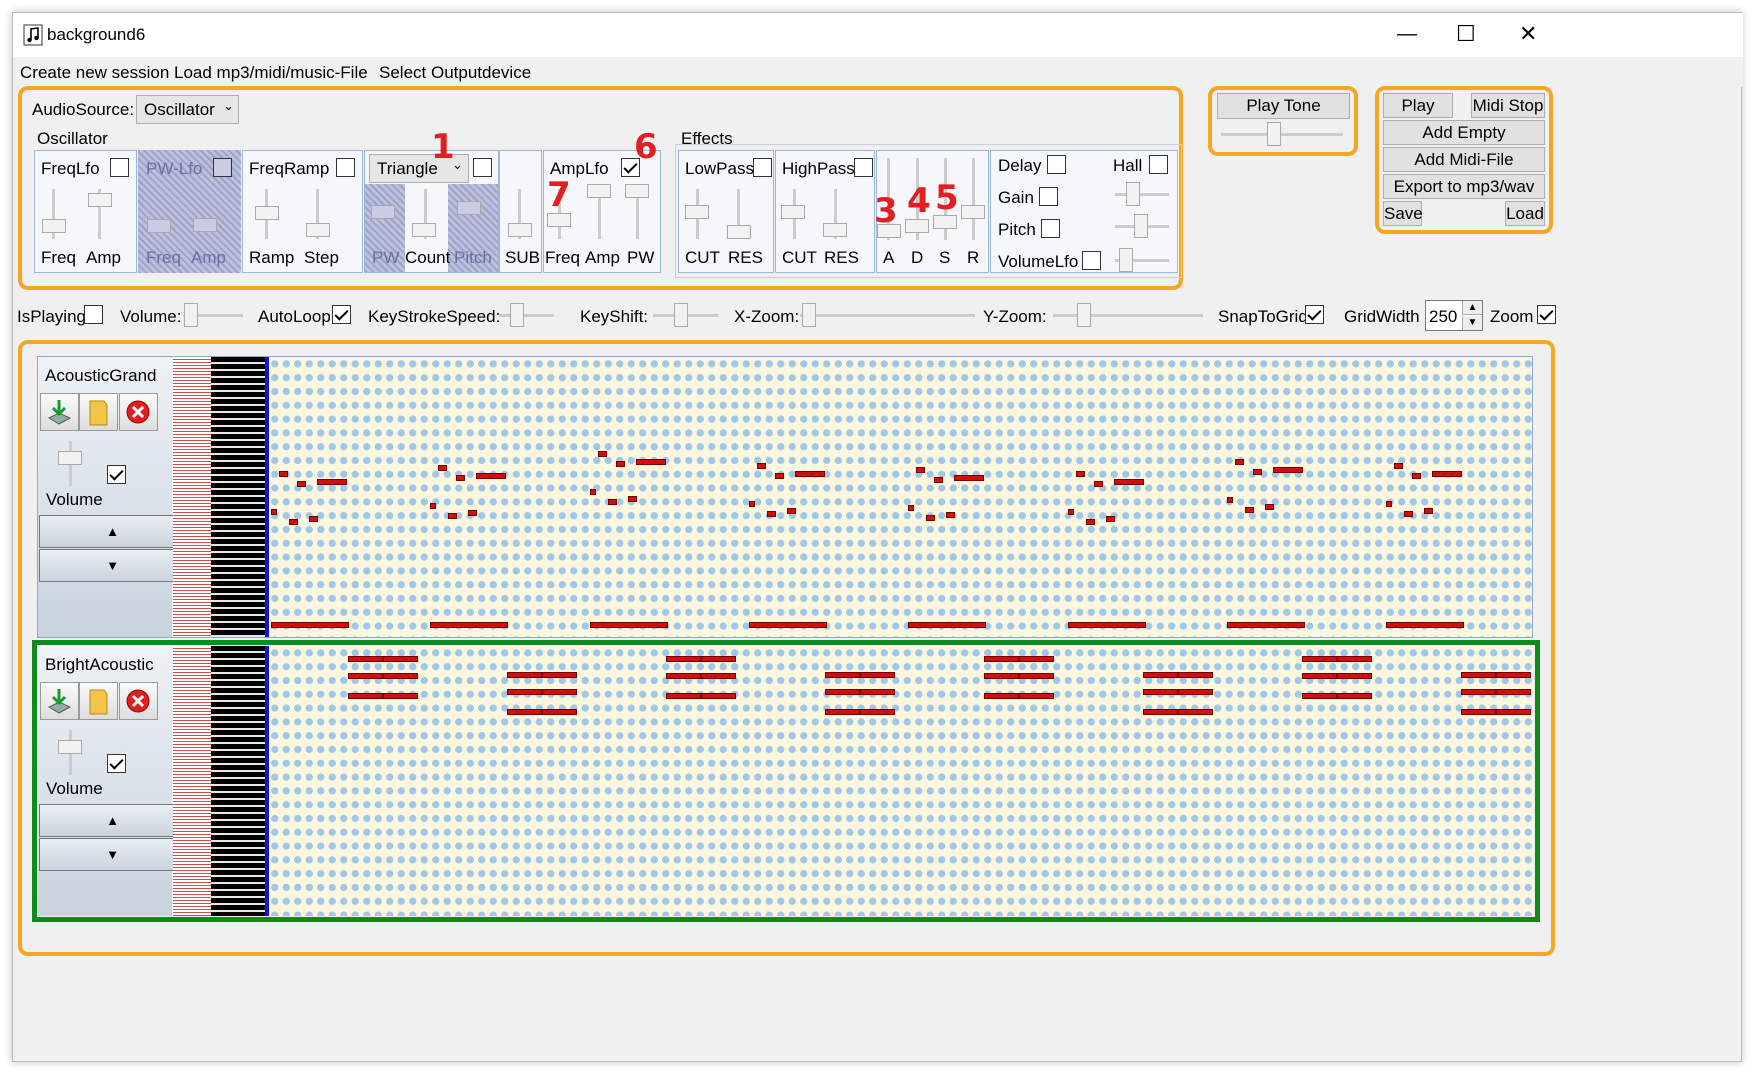 The width and height of the screenshot is (1754, 1073). I want to click on freqlfo-freq-slider, so click(54, 226).